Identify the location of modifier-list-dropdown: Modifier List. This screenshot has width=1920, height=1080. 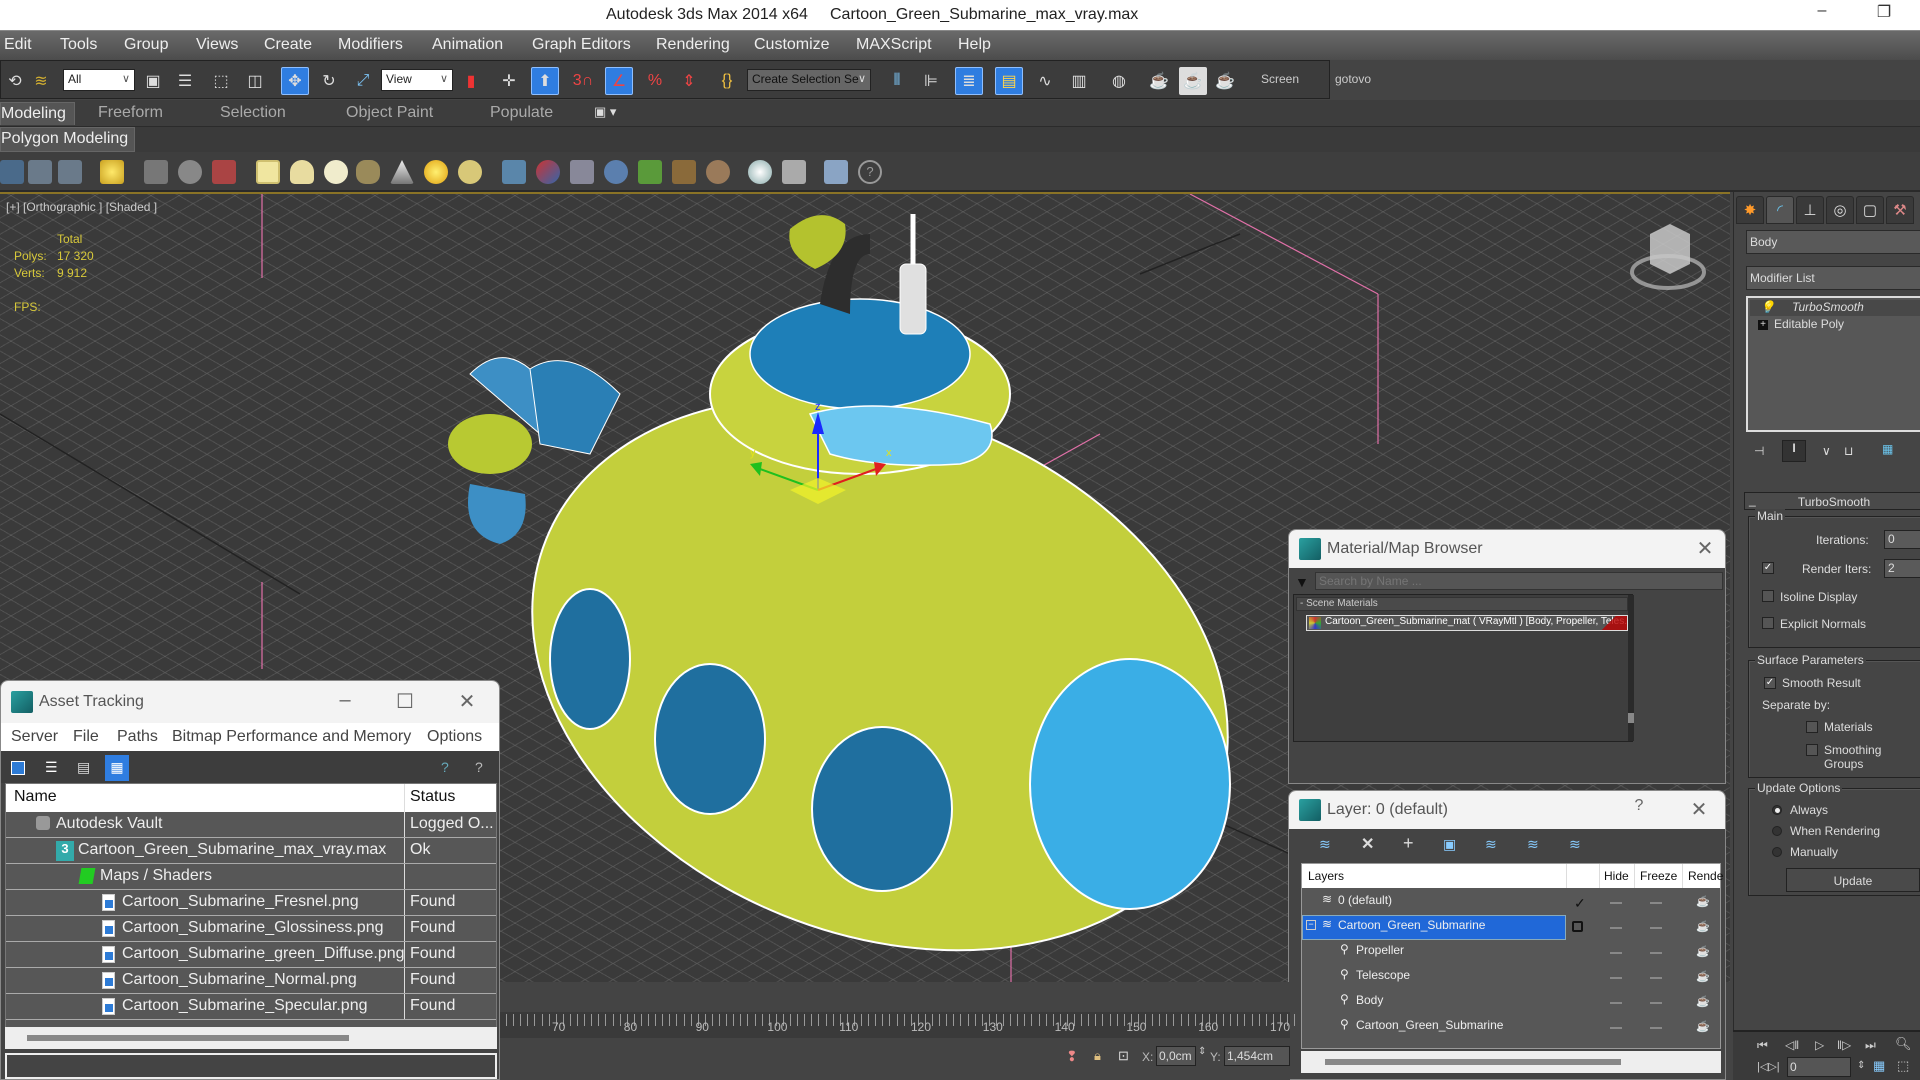
(1833, 278).